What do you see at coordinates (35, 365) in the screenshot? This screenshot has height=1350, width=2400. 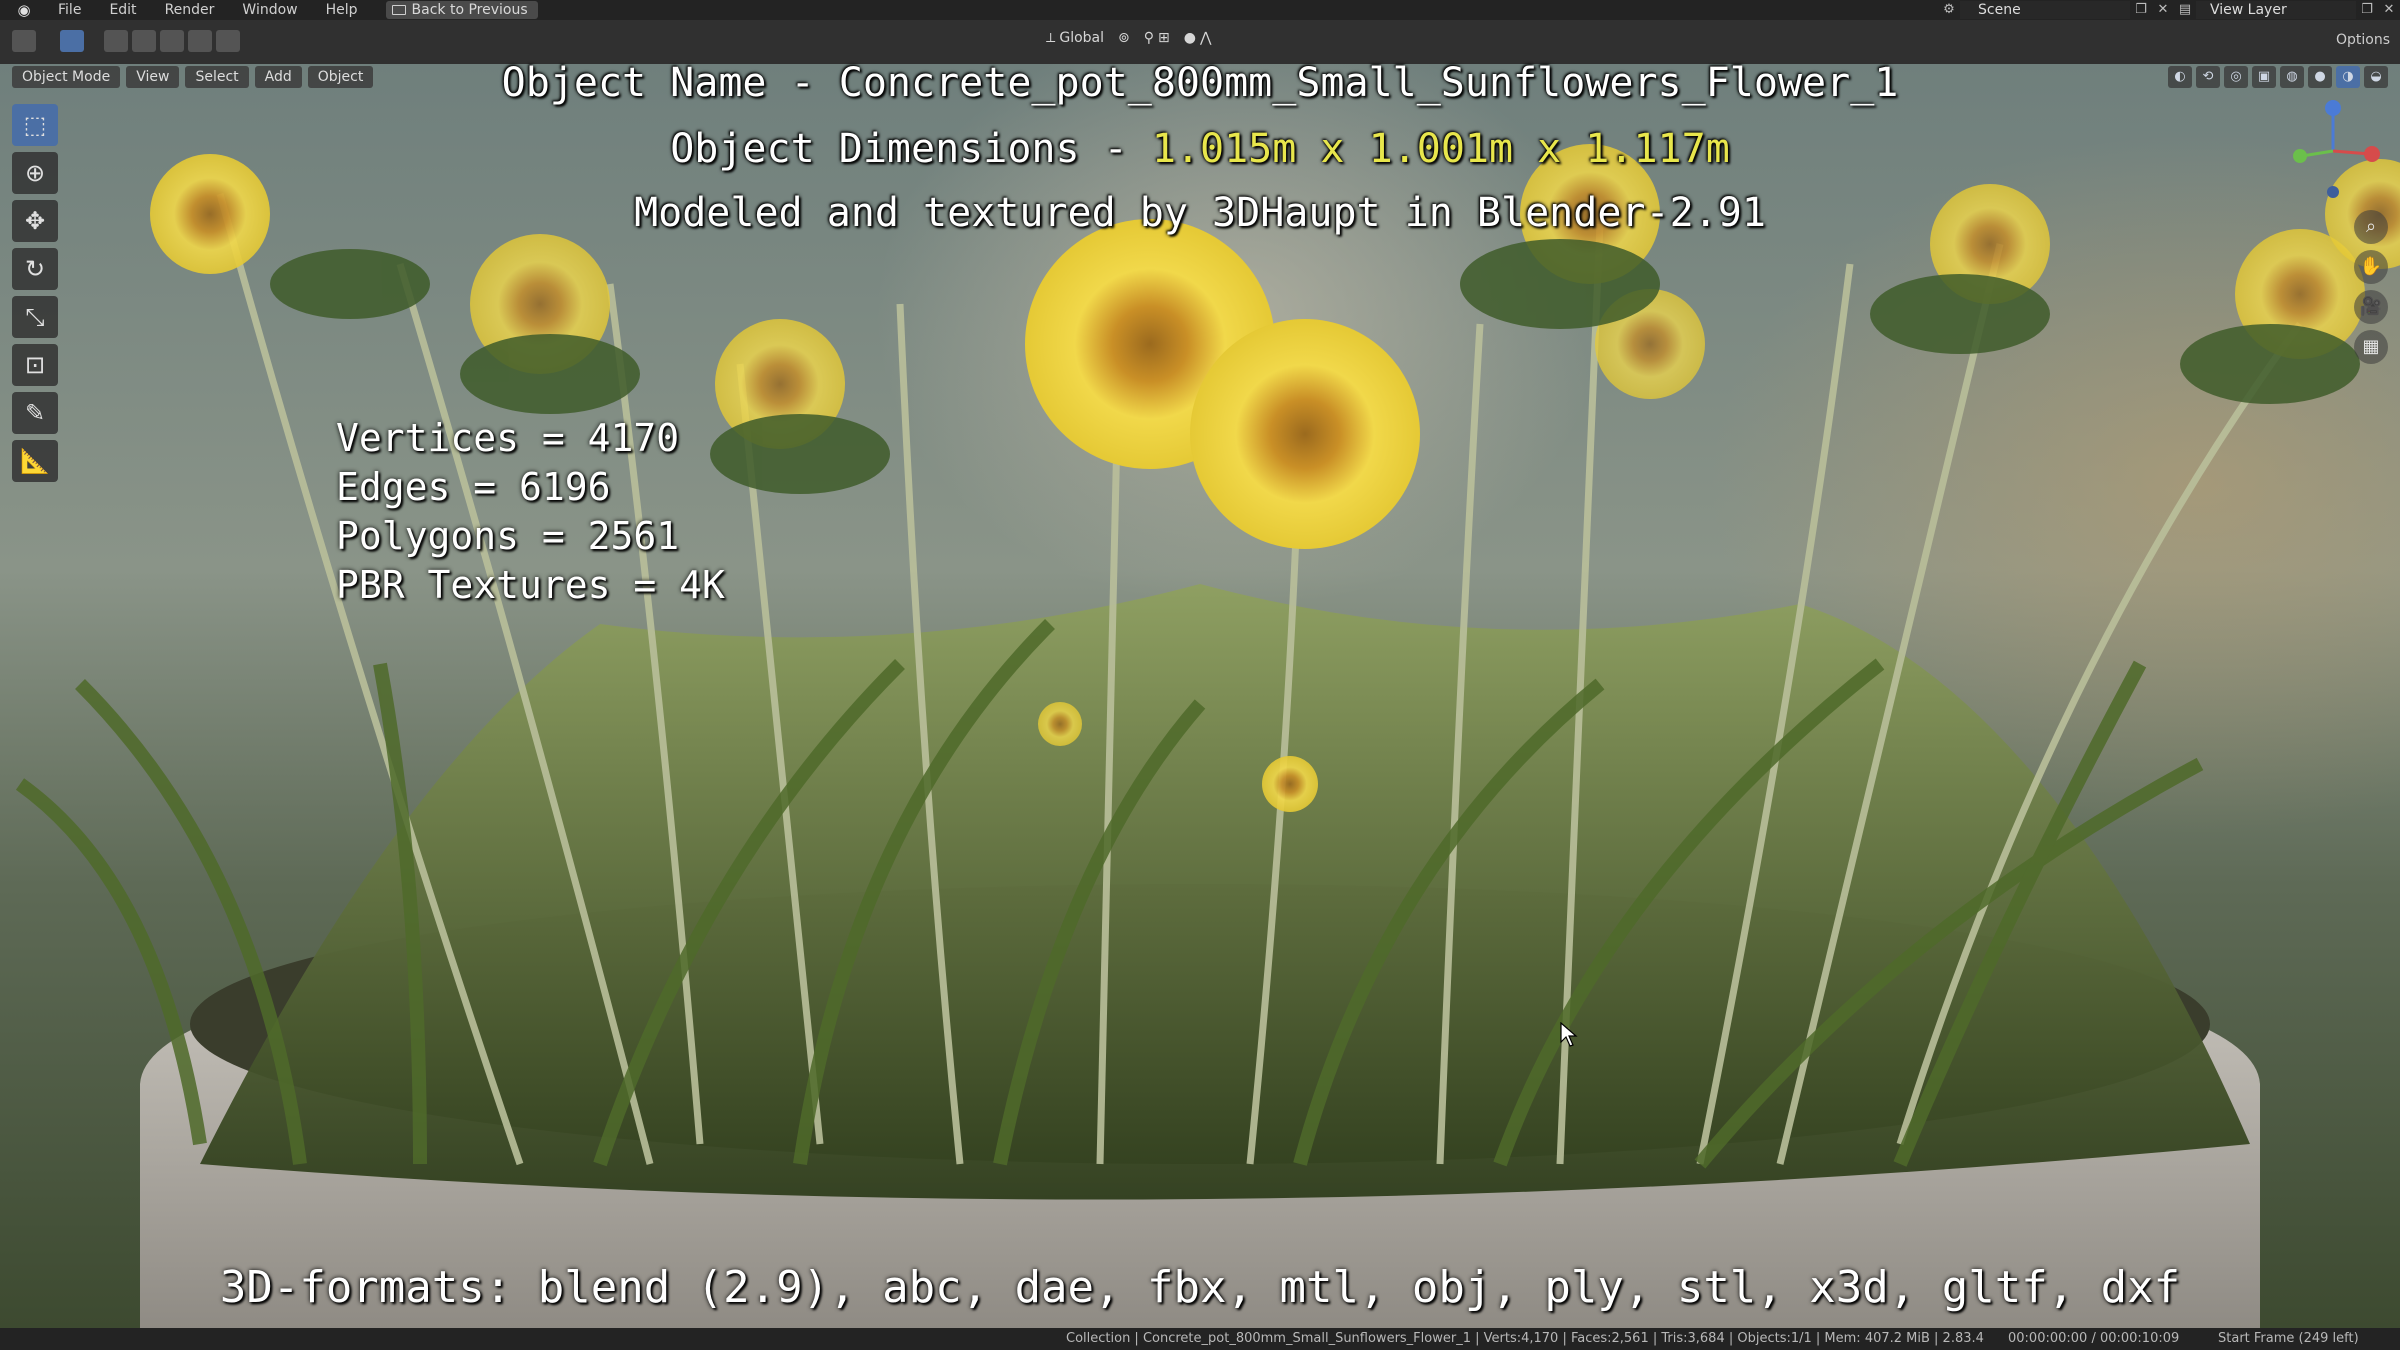 I see `transform-tool-icon: ⊡` at bounding box center [35, 365].